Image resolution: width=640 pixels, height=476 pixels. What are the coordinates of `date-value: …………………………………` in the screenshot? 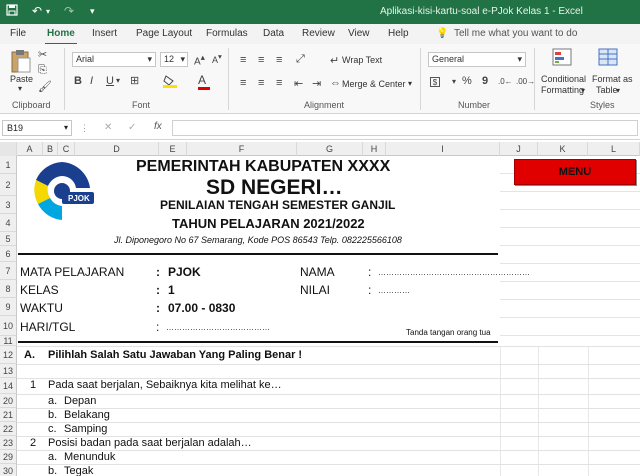 It's located at (218, 327).